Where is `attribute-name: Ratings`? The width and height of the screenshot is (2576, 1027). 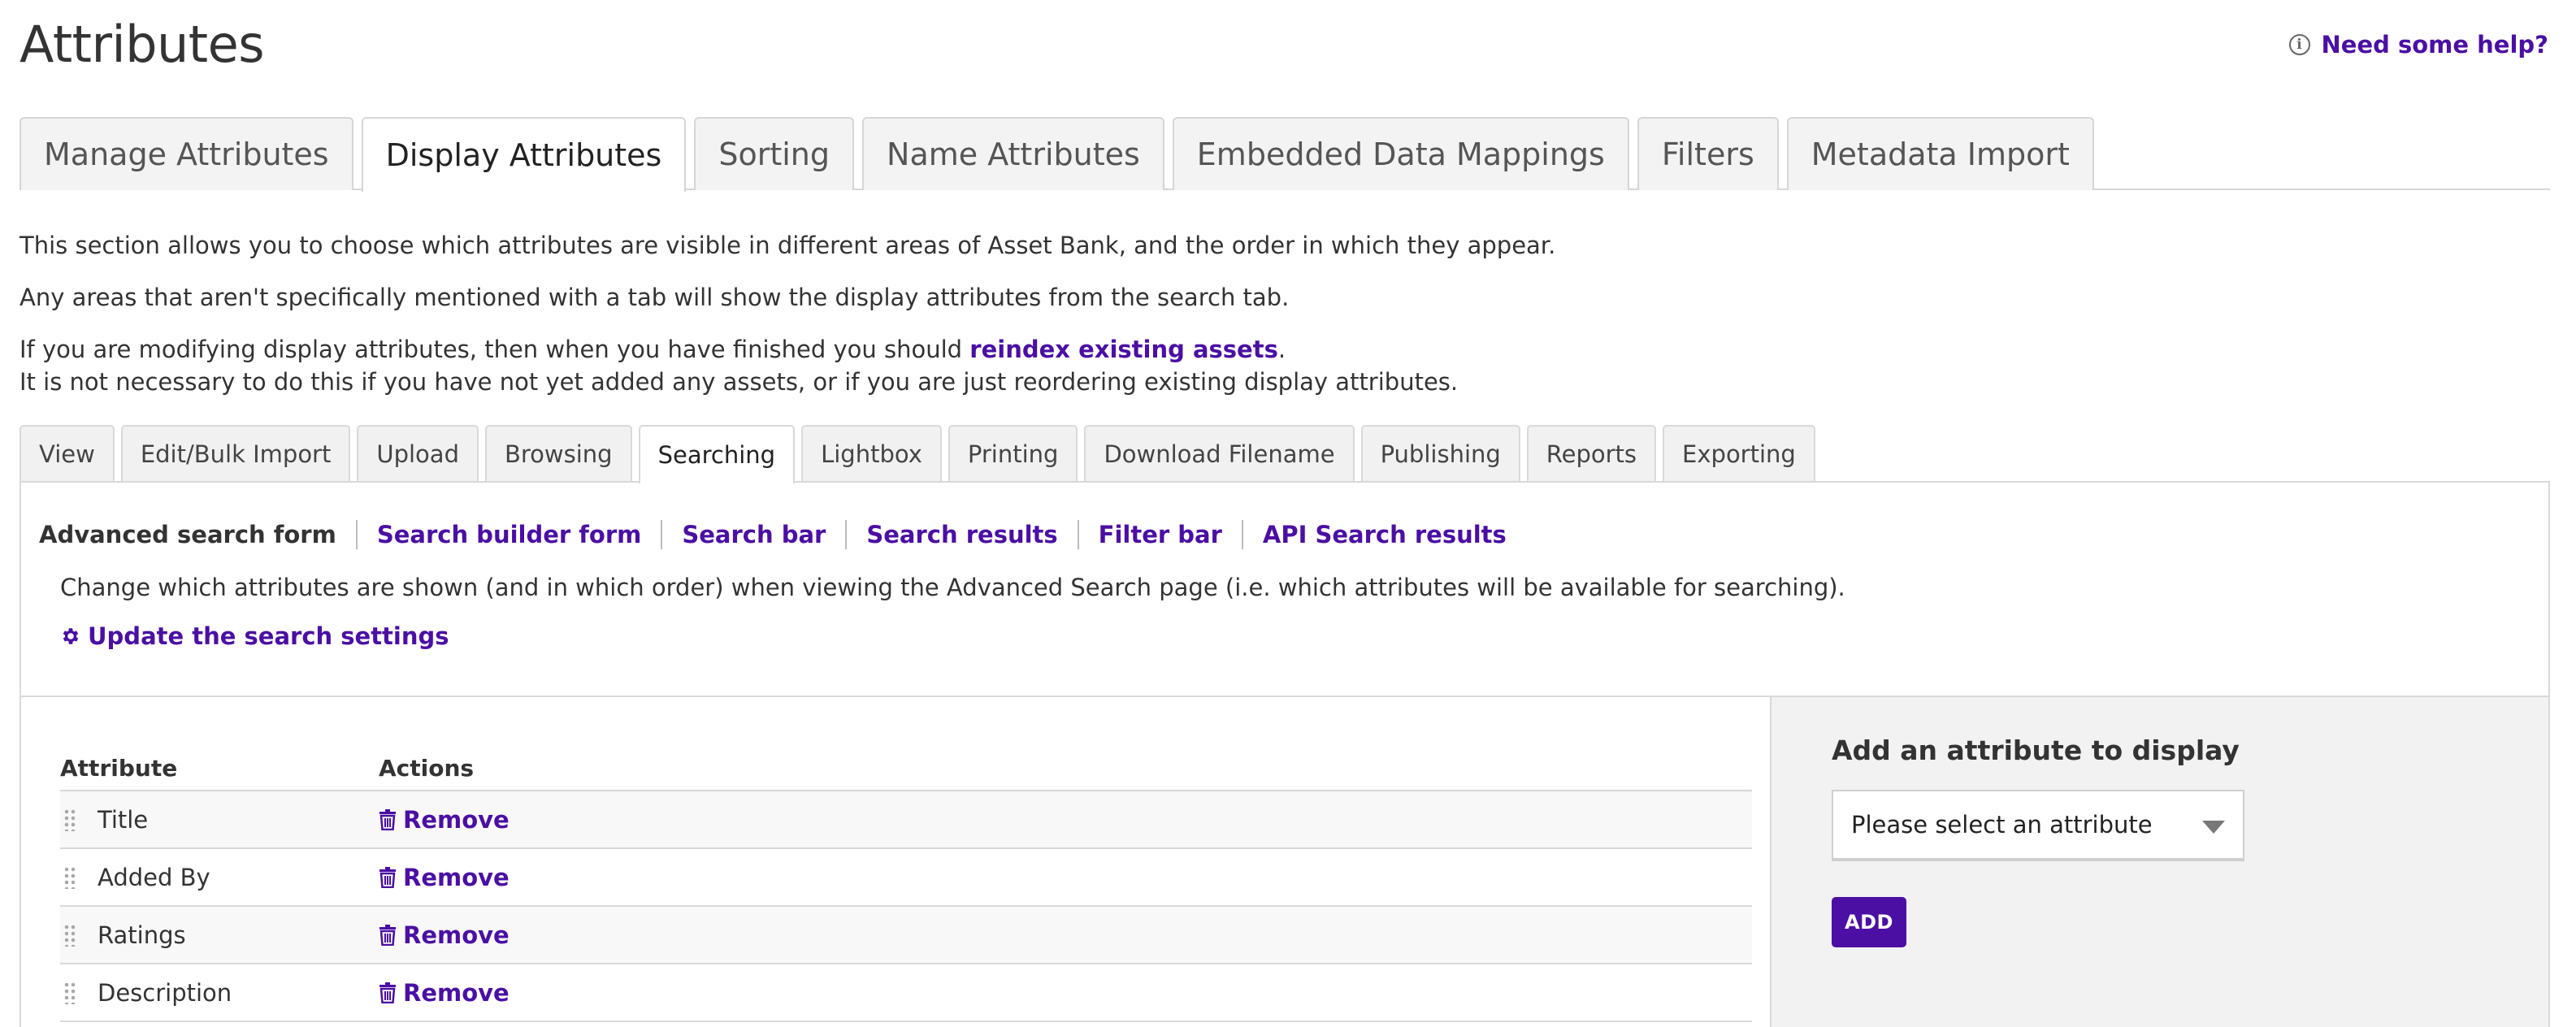
attribute-name: Ratings is located at coordinates (142, 935).